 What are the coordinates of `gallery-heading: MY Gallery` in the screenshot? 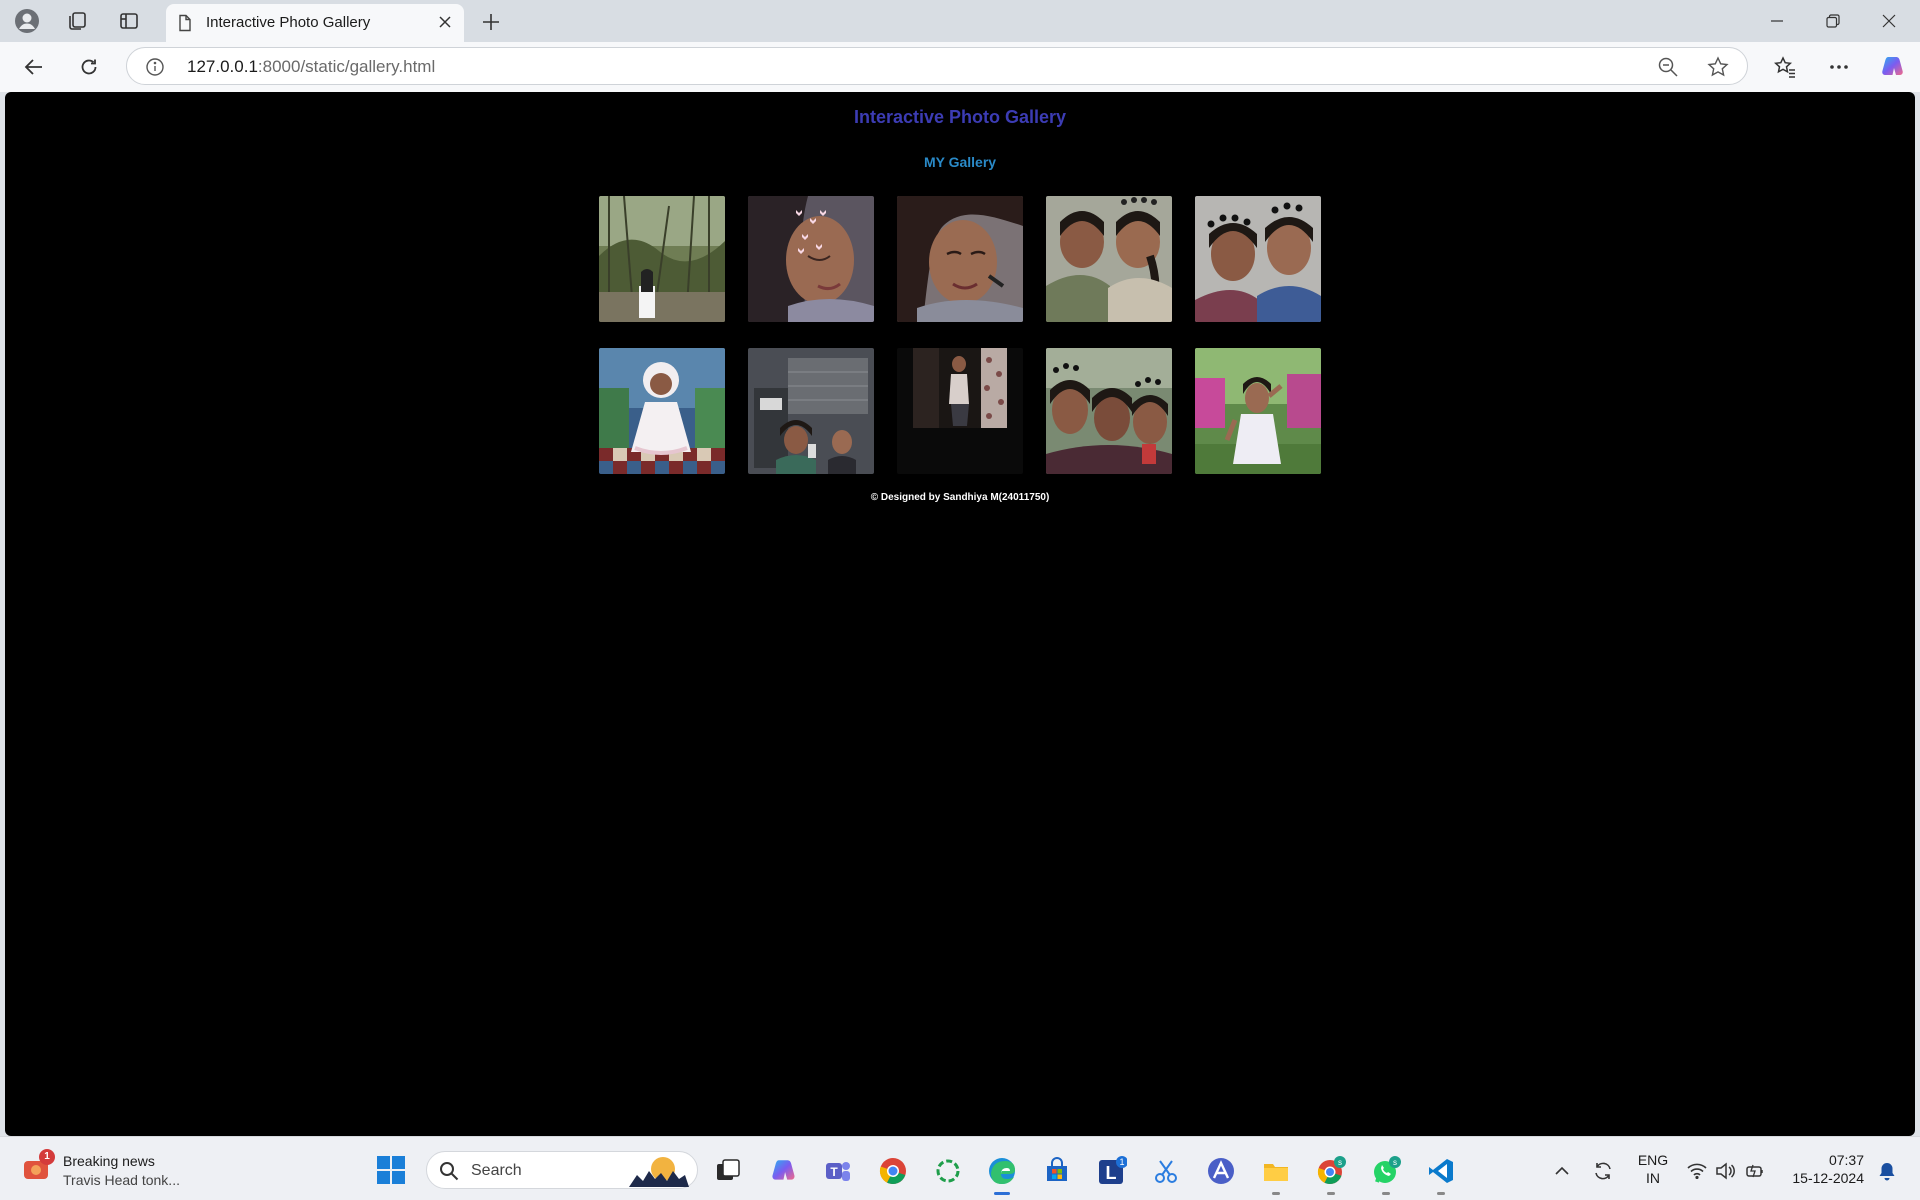 It's located at (960, 162).